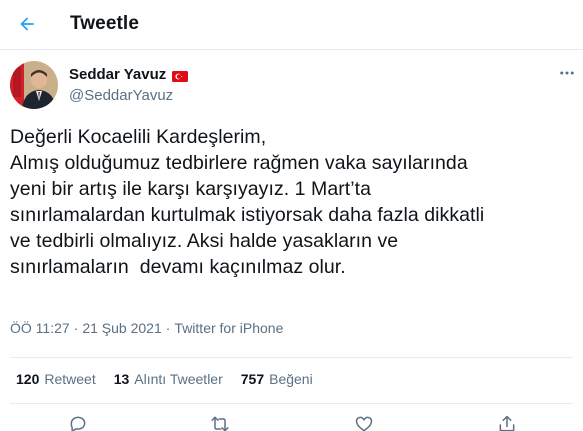 Image resolution: width=583 pixels, height=431 pixels. I want to click on author-name: Seddar Yavuz, so click(117, 74).